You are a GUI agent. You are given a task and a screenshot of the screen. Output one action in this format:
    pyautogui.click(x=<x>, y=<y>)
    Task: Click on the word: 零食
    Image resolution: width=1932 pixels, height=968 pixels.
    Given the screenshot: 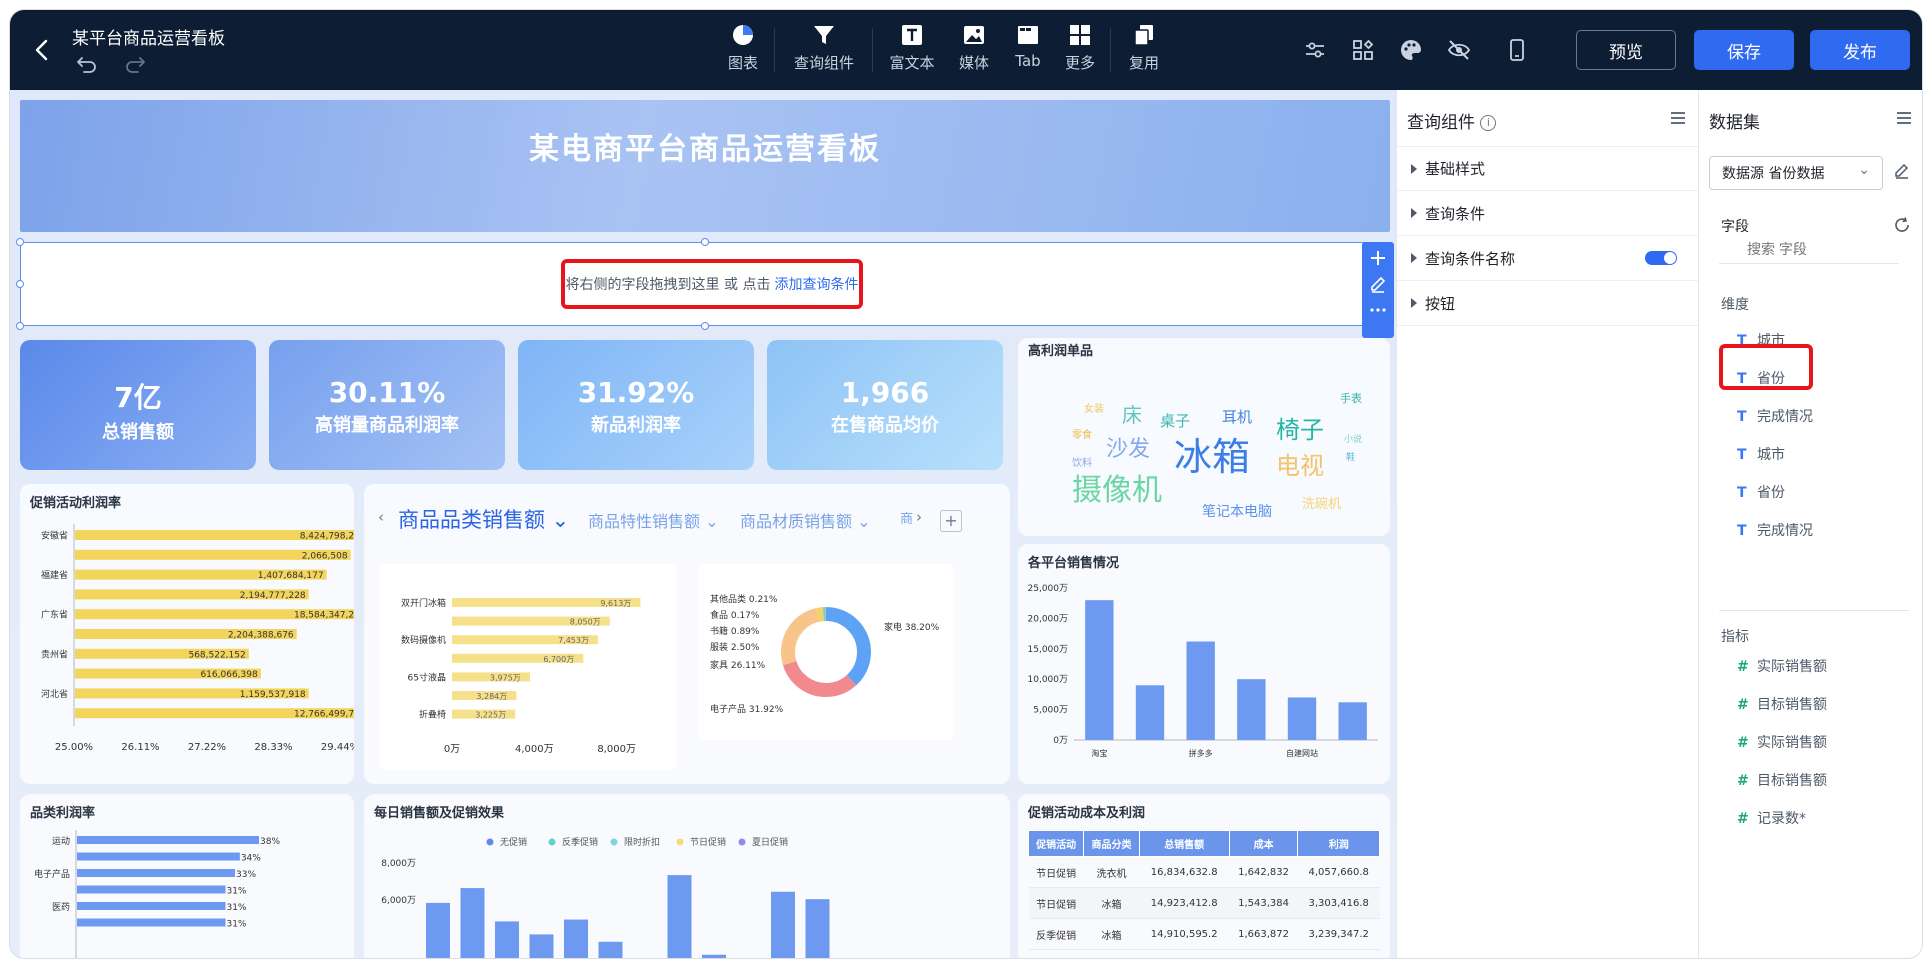 What is the action you would take?
    pyautogui.click(x=1082, y=434)
    